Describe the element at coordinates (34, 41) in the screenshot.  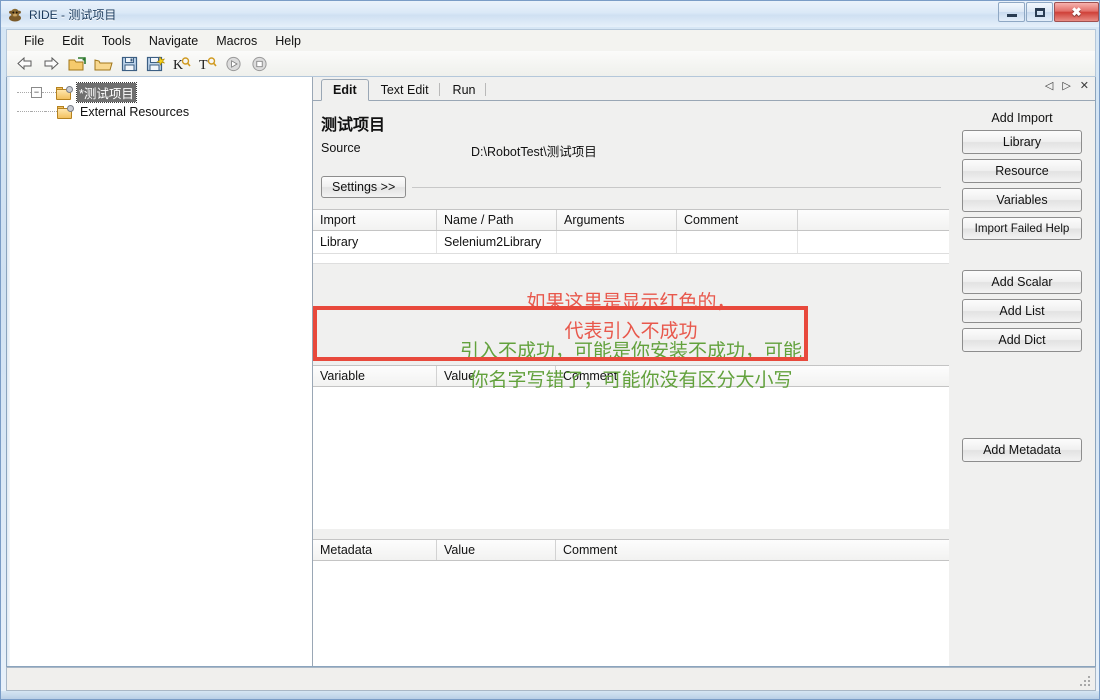
I see `menu-file: File` at that location.